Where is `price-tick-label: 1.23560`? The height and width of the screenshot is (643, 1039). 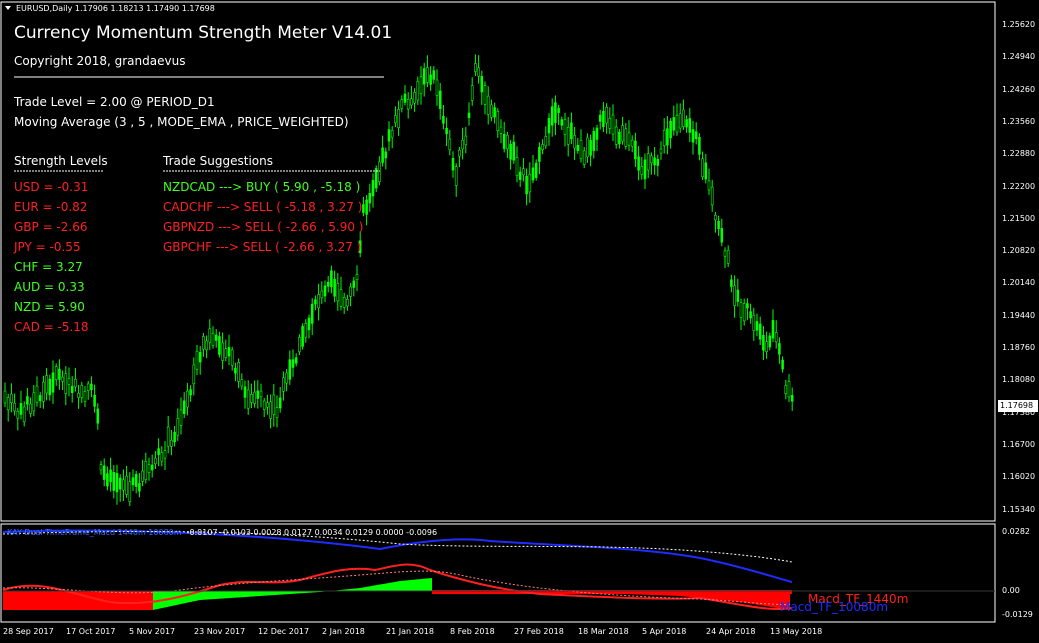 price-tick-label: 1.23560 is located at coordinates (1019, 121).